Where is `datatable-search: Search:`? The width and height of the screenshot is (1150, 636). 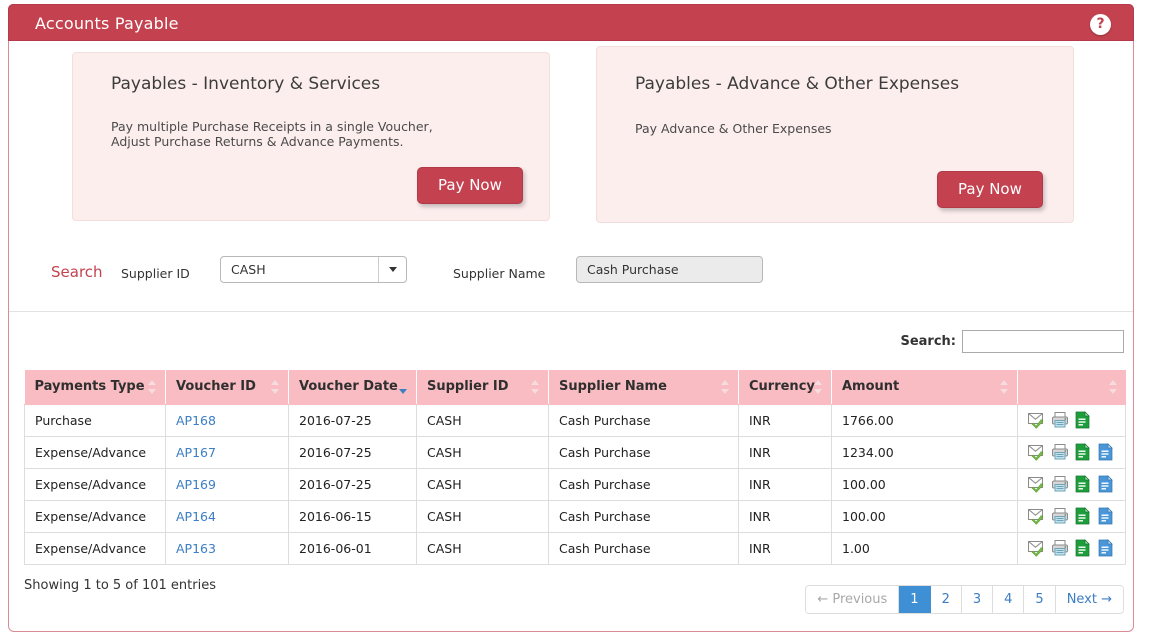
datatable-search: Search: is located at coordinates (1012, 341).